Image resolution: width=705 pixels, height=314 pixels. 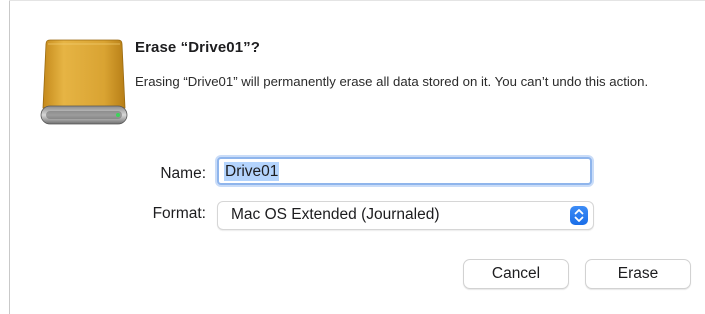 I want to click on format-label: Format:, so click(x=179, y=213).